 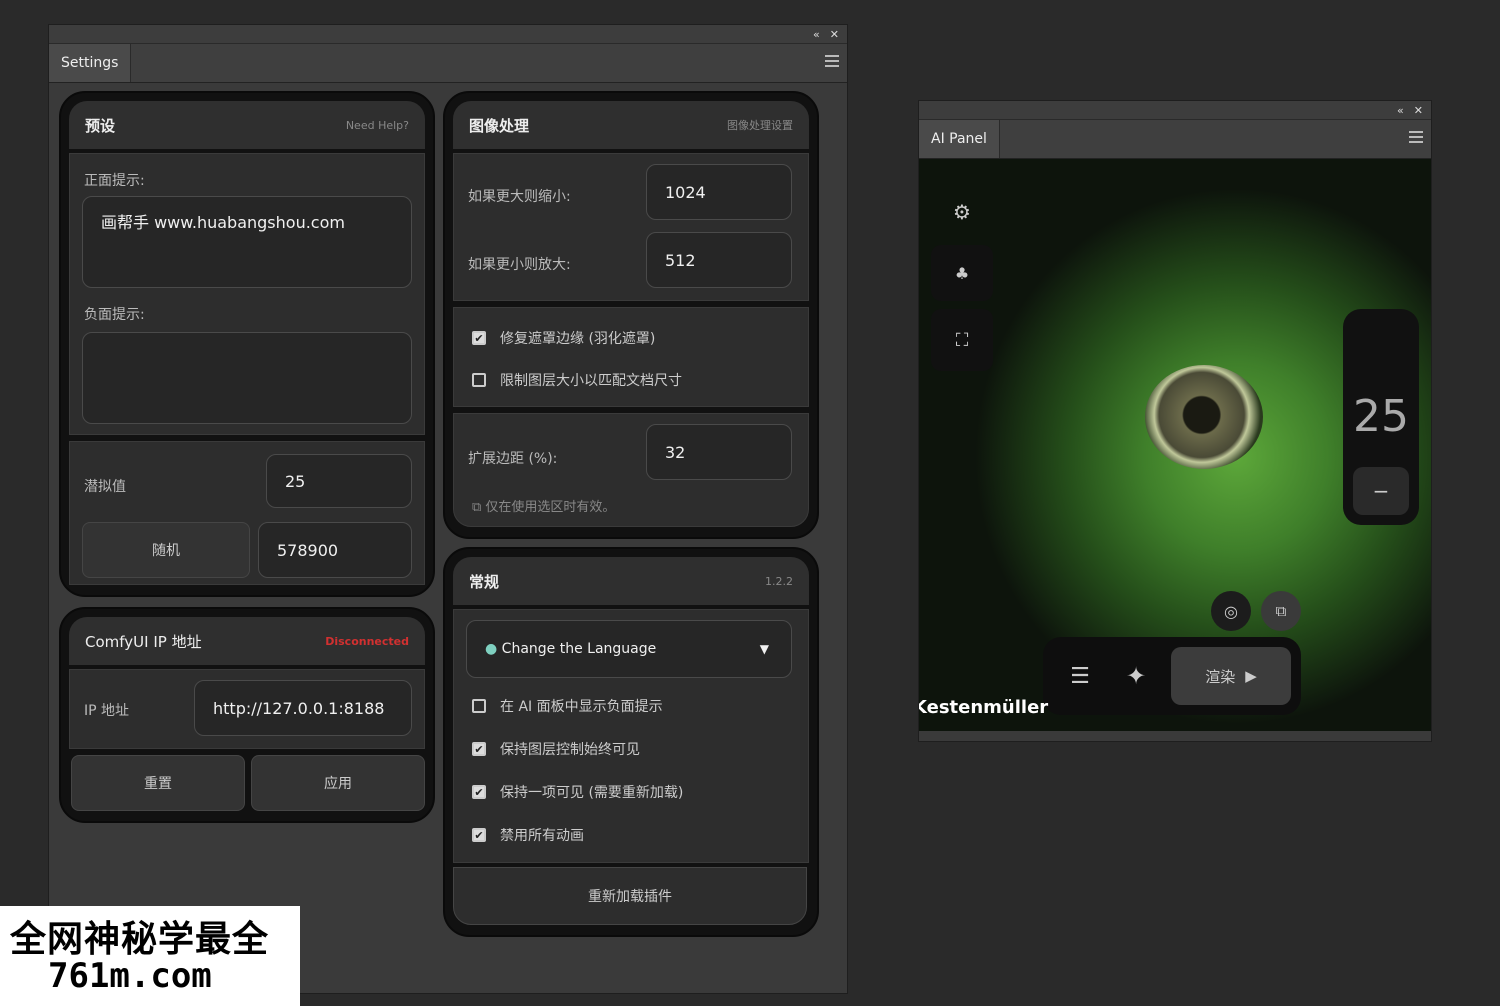 What do you see at coordinates (295, 481) in the screenshot?
I see `denoise-value: 25` at bounding box center [295, 481].